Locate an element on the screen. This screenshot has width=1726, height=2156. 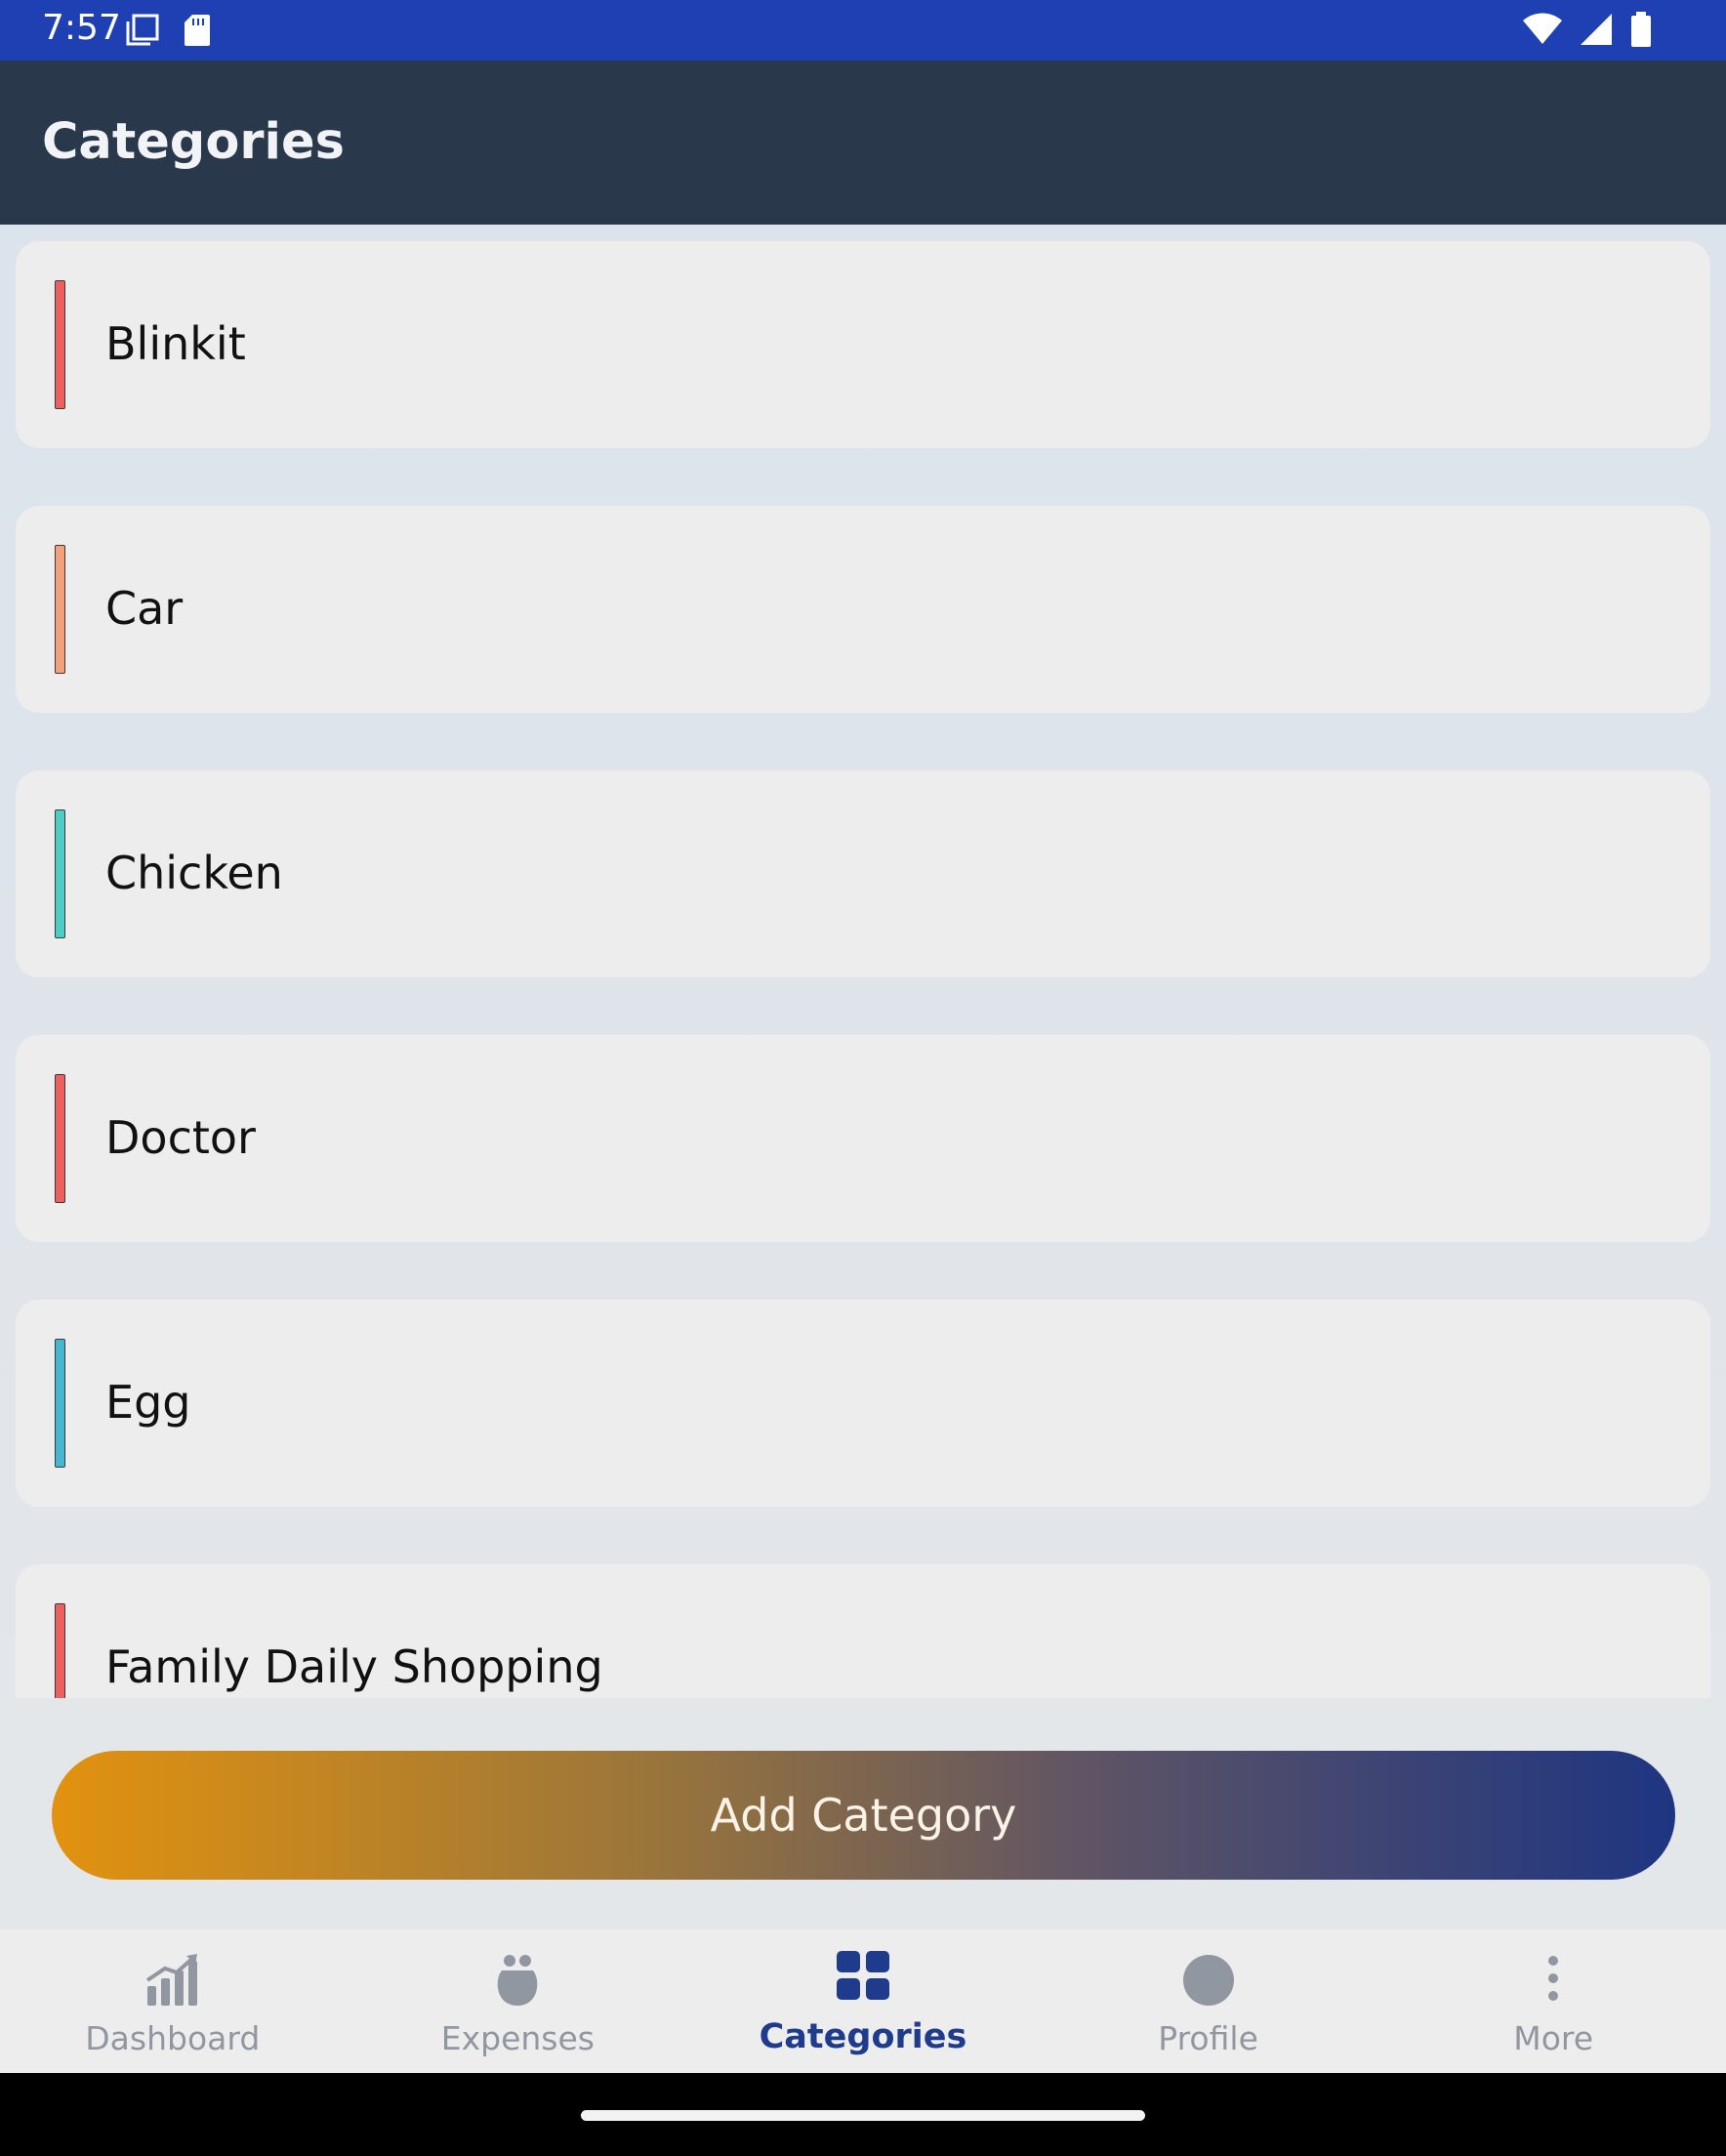
wifi-icon is located at coordinates (1542, 32).